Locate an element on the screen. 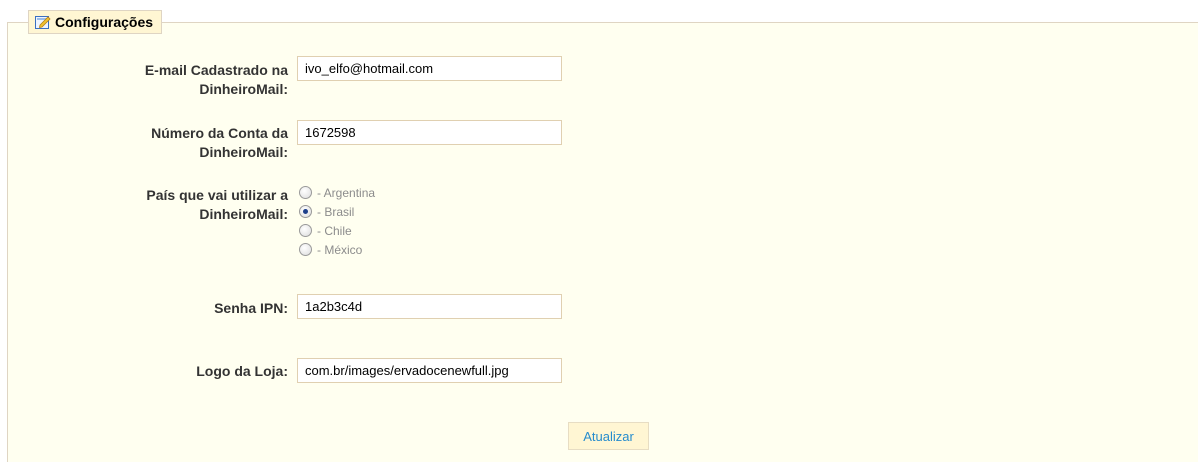 The height and width of the screenshot is (462, 1198). radio-button-selected is located at coordinates (305, 211).